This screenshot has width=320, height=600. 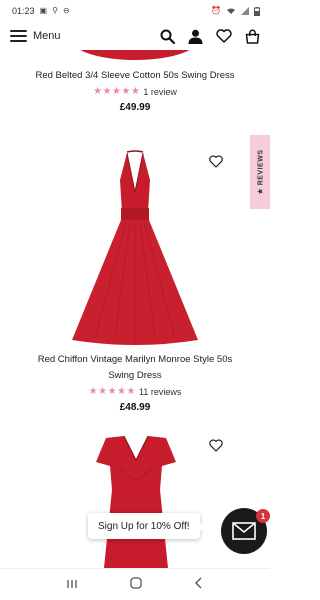 I want to click on usb-icon: ⚲, so click(x=55, y=10).